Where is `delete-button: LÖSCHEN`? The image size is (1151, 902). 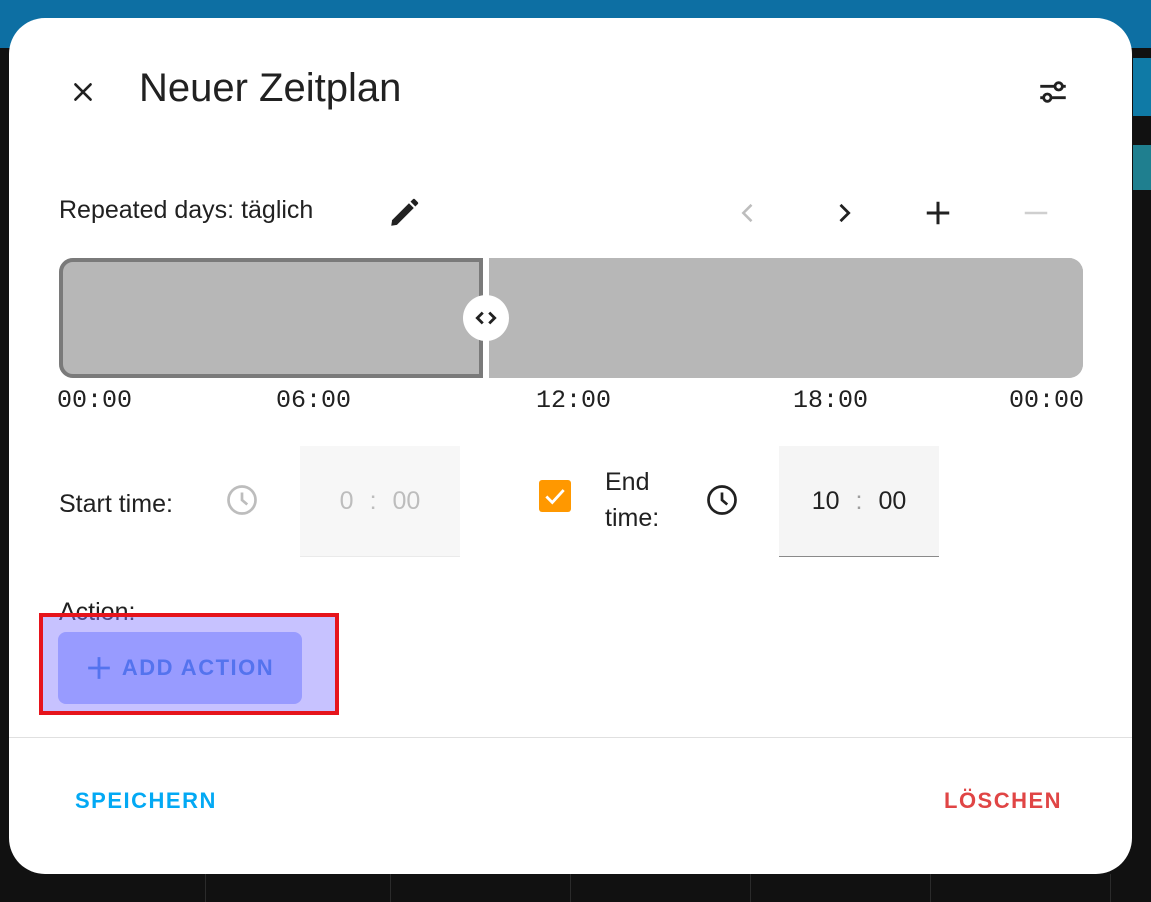 delete-button: LÖSCHEN is located at coordinates (1003, 801).